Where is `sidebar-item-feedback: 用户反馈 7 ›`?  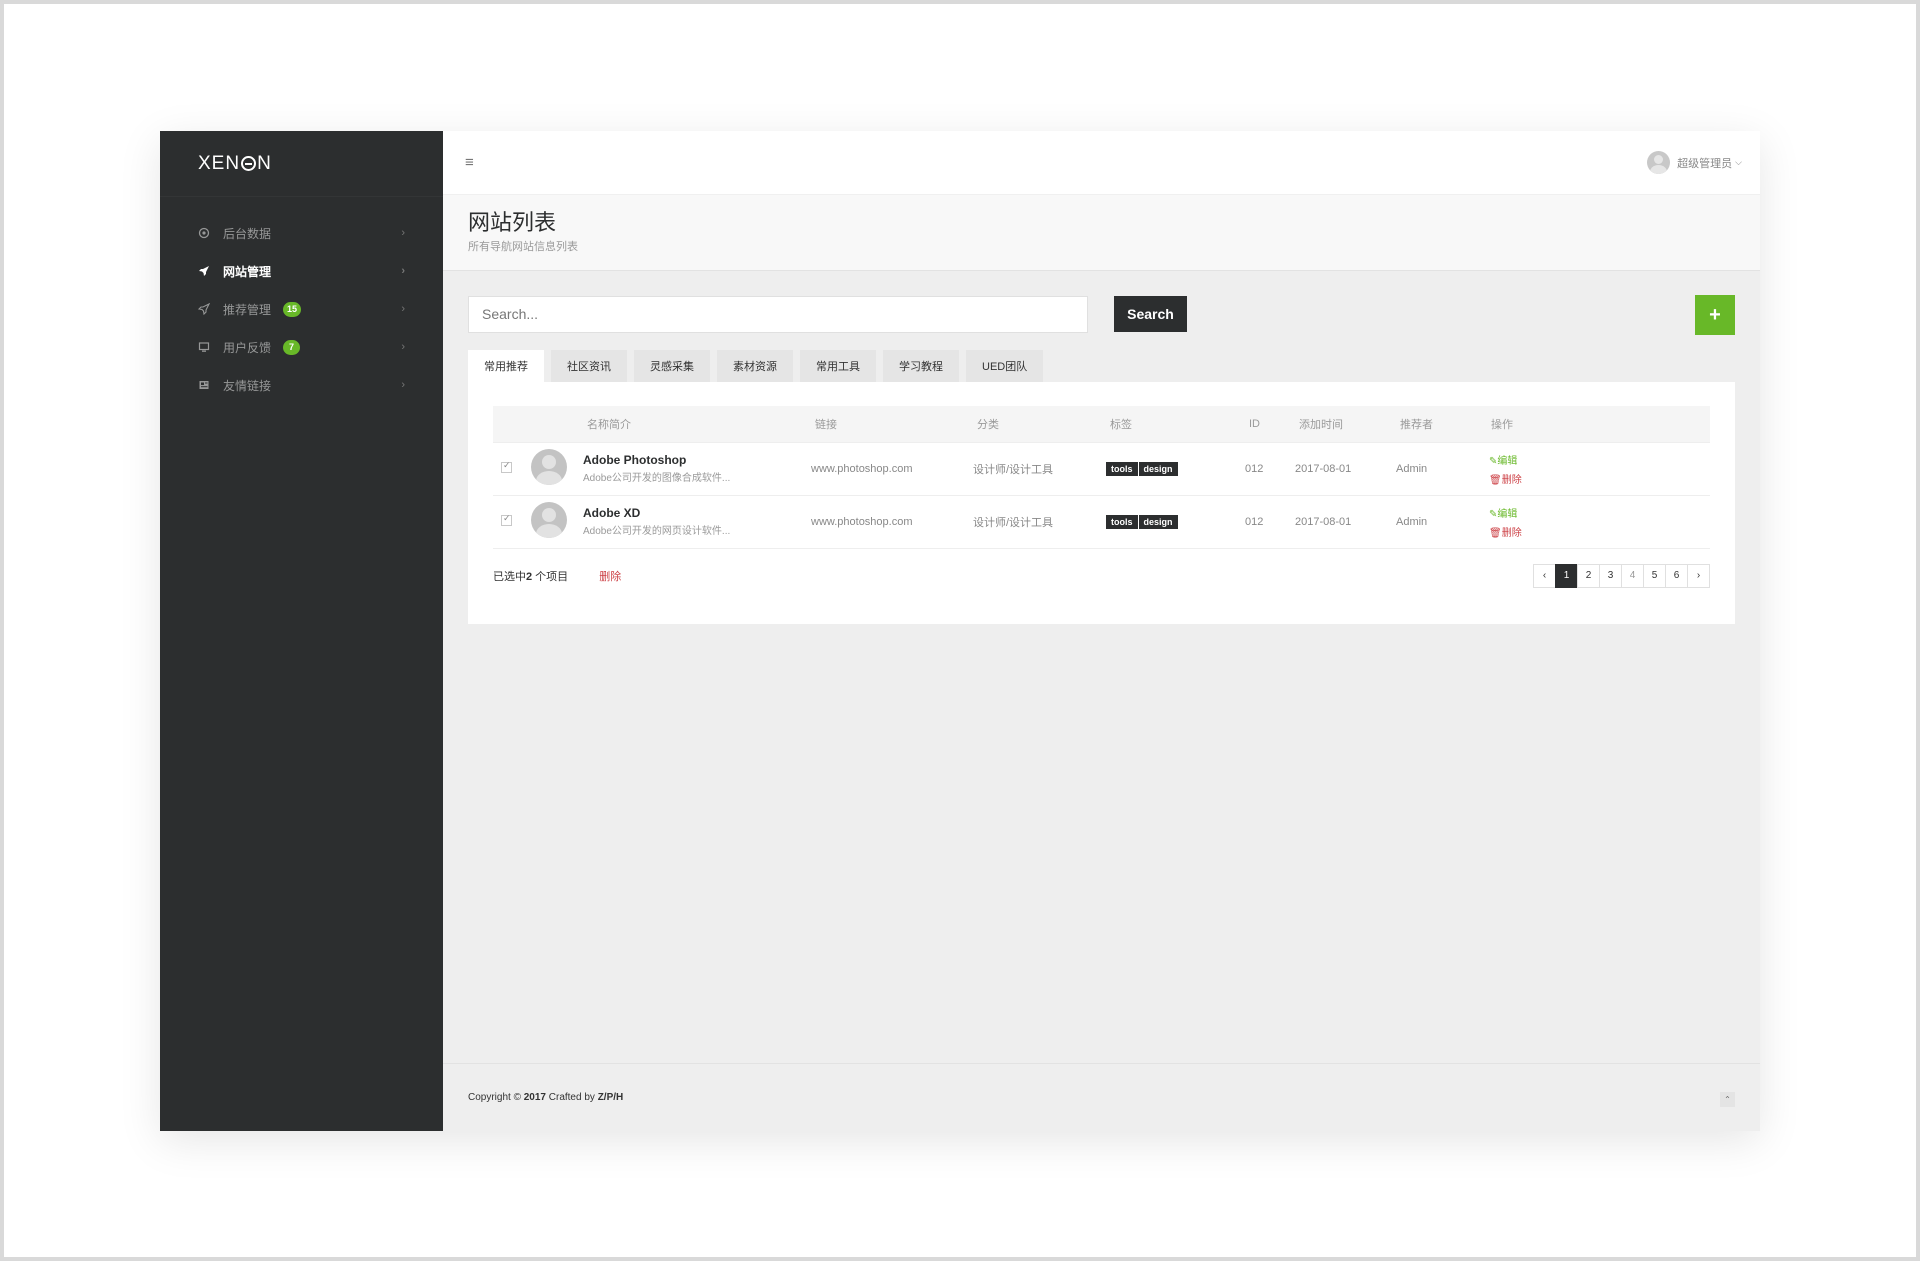
sidebar-item-feedback: 用户反馈 7 › is located at coordinates (301, 347).